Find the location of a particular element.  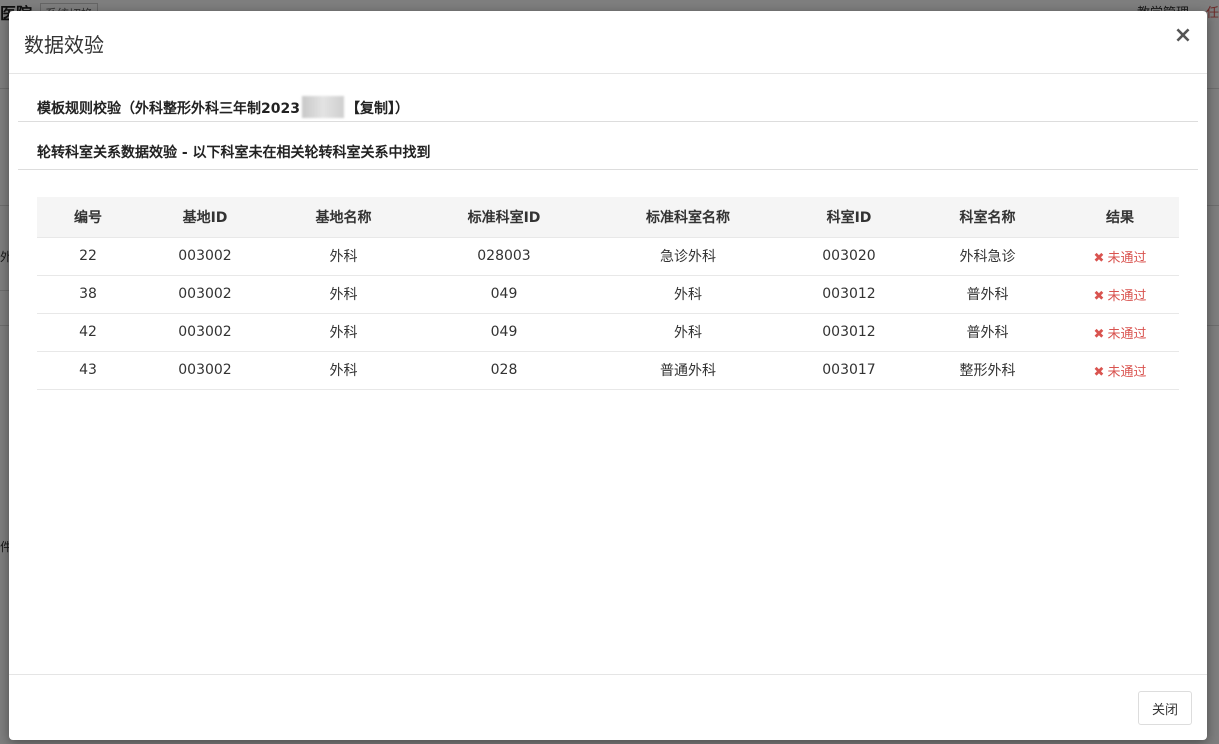

column-header: 基地ID is located at coordinates (205, 217).